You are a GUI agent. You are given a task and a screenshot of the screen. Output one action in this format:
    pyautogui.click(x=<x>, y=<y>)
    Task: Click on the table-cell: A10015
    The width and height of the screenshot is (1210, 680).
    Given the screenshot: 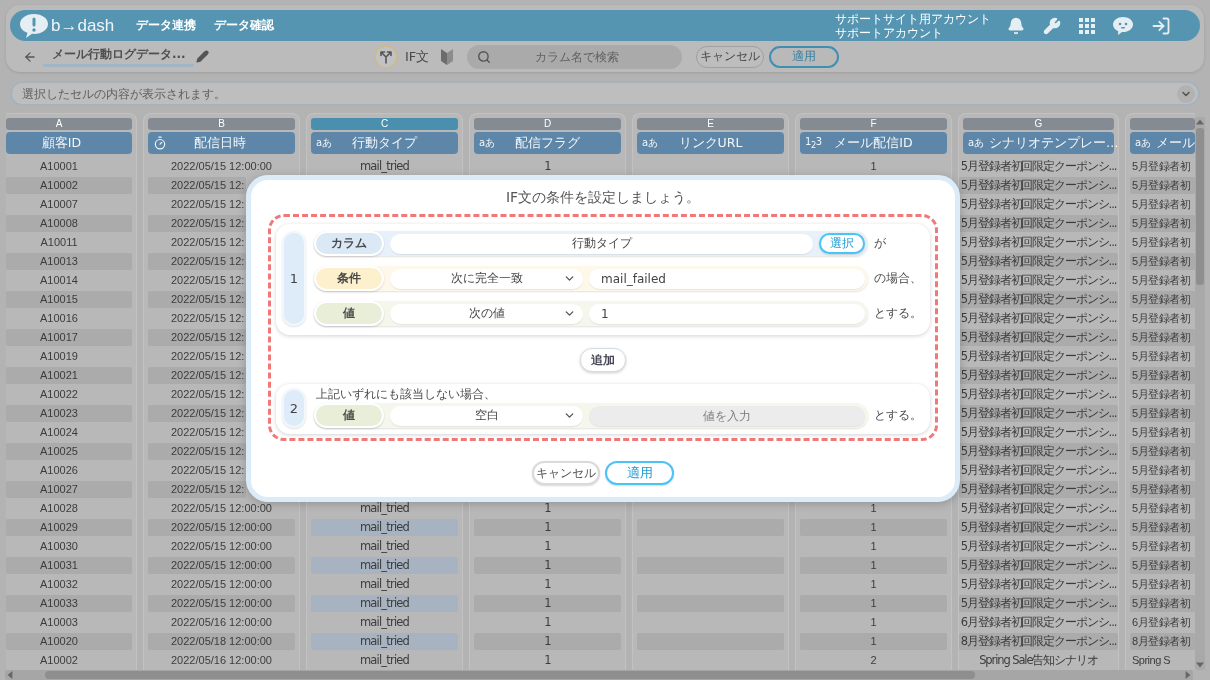 What is the action you would take?
    pyautogui.click(x=69, y=299)
    